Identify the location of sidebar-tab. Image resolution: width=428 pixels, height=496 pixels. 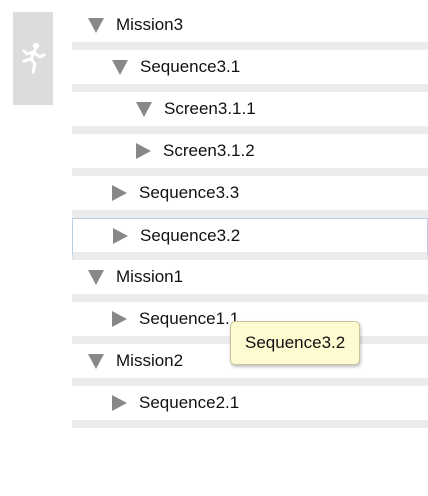
(33, 58).